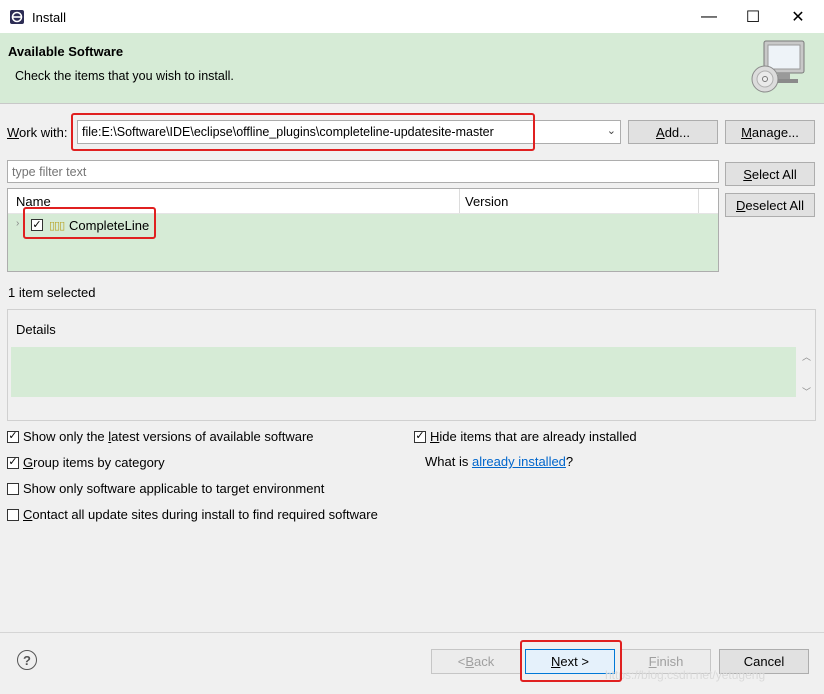  What do you see at coordinates (806, 391) in the screenshot?
I see `scroll-down-icon: ﹀` at bounding box center [806, 391].